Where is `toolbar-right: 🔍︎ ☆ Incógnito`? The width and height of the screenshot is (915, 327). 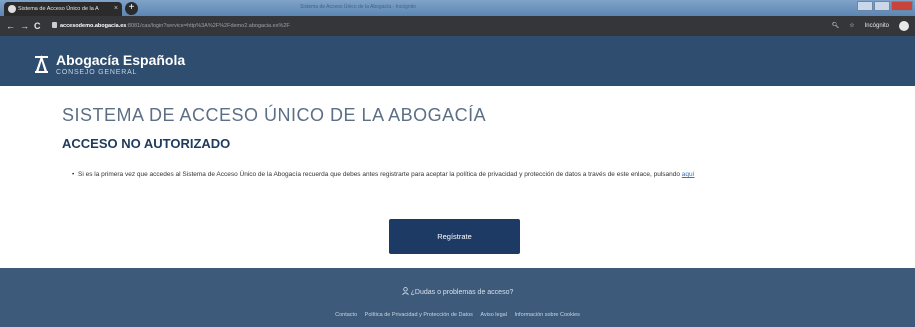 toolbar-right: 🔍︎ ☆ Incógnito is located at coordinates (870, 26).